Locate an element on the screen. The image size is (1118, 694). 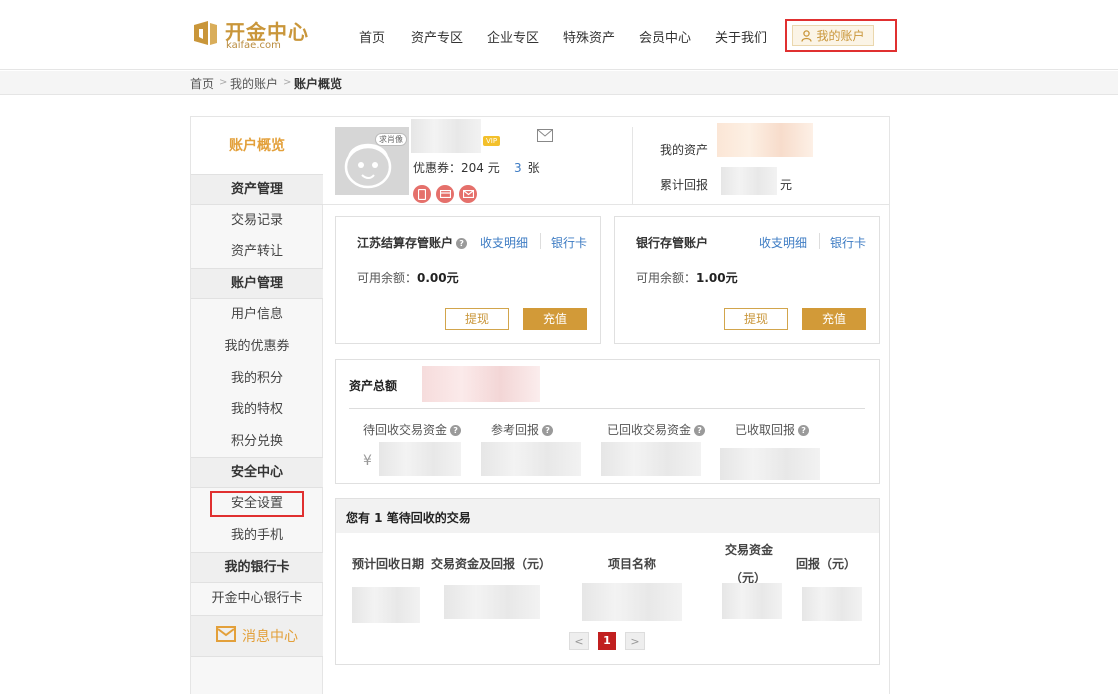
sidebar-item-trade-records: 交易记录 is located at coordinates (257, 220).